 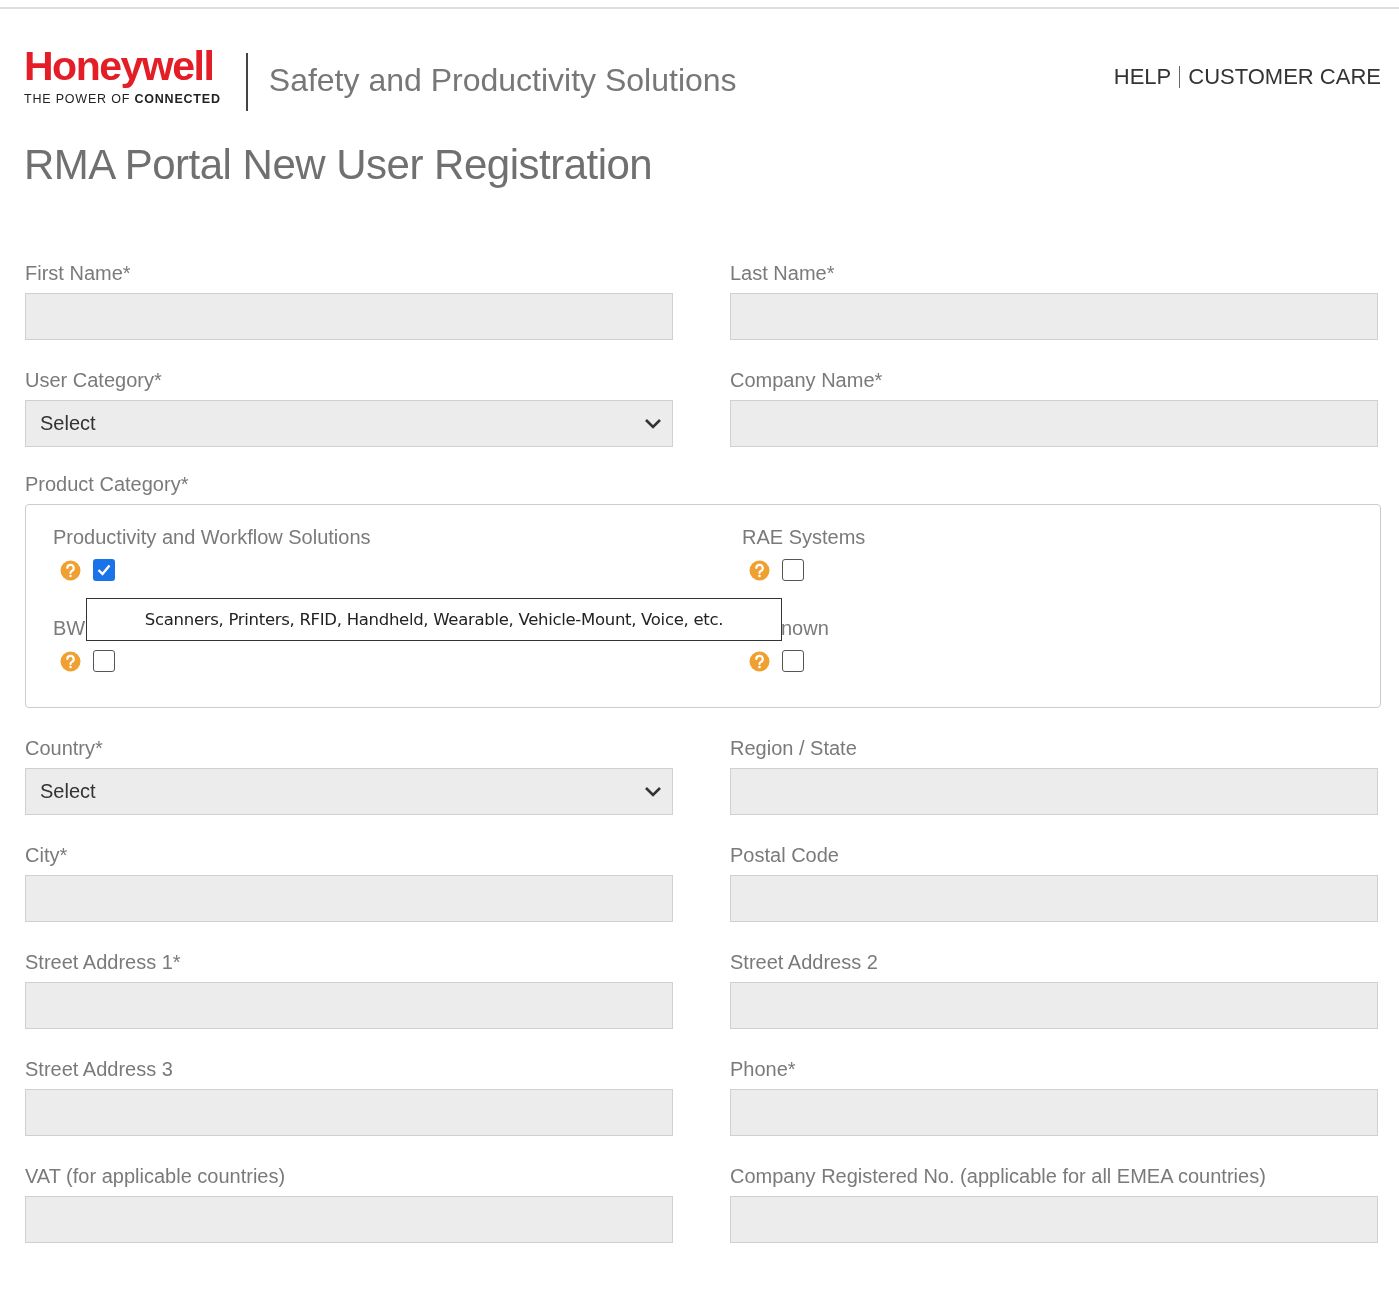 I want to click on field-label: Last Name*, so click(x=783, y=273).